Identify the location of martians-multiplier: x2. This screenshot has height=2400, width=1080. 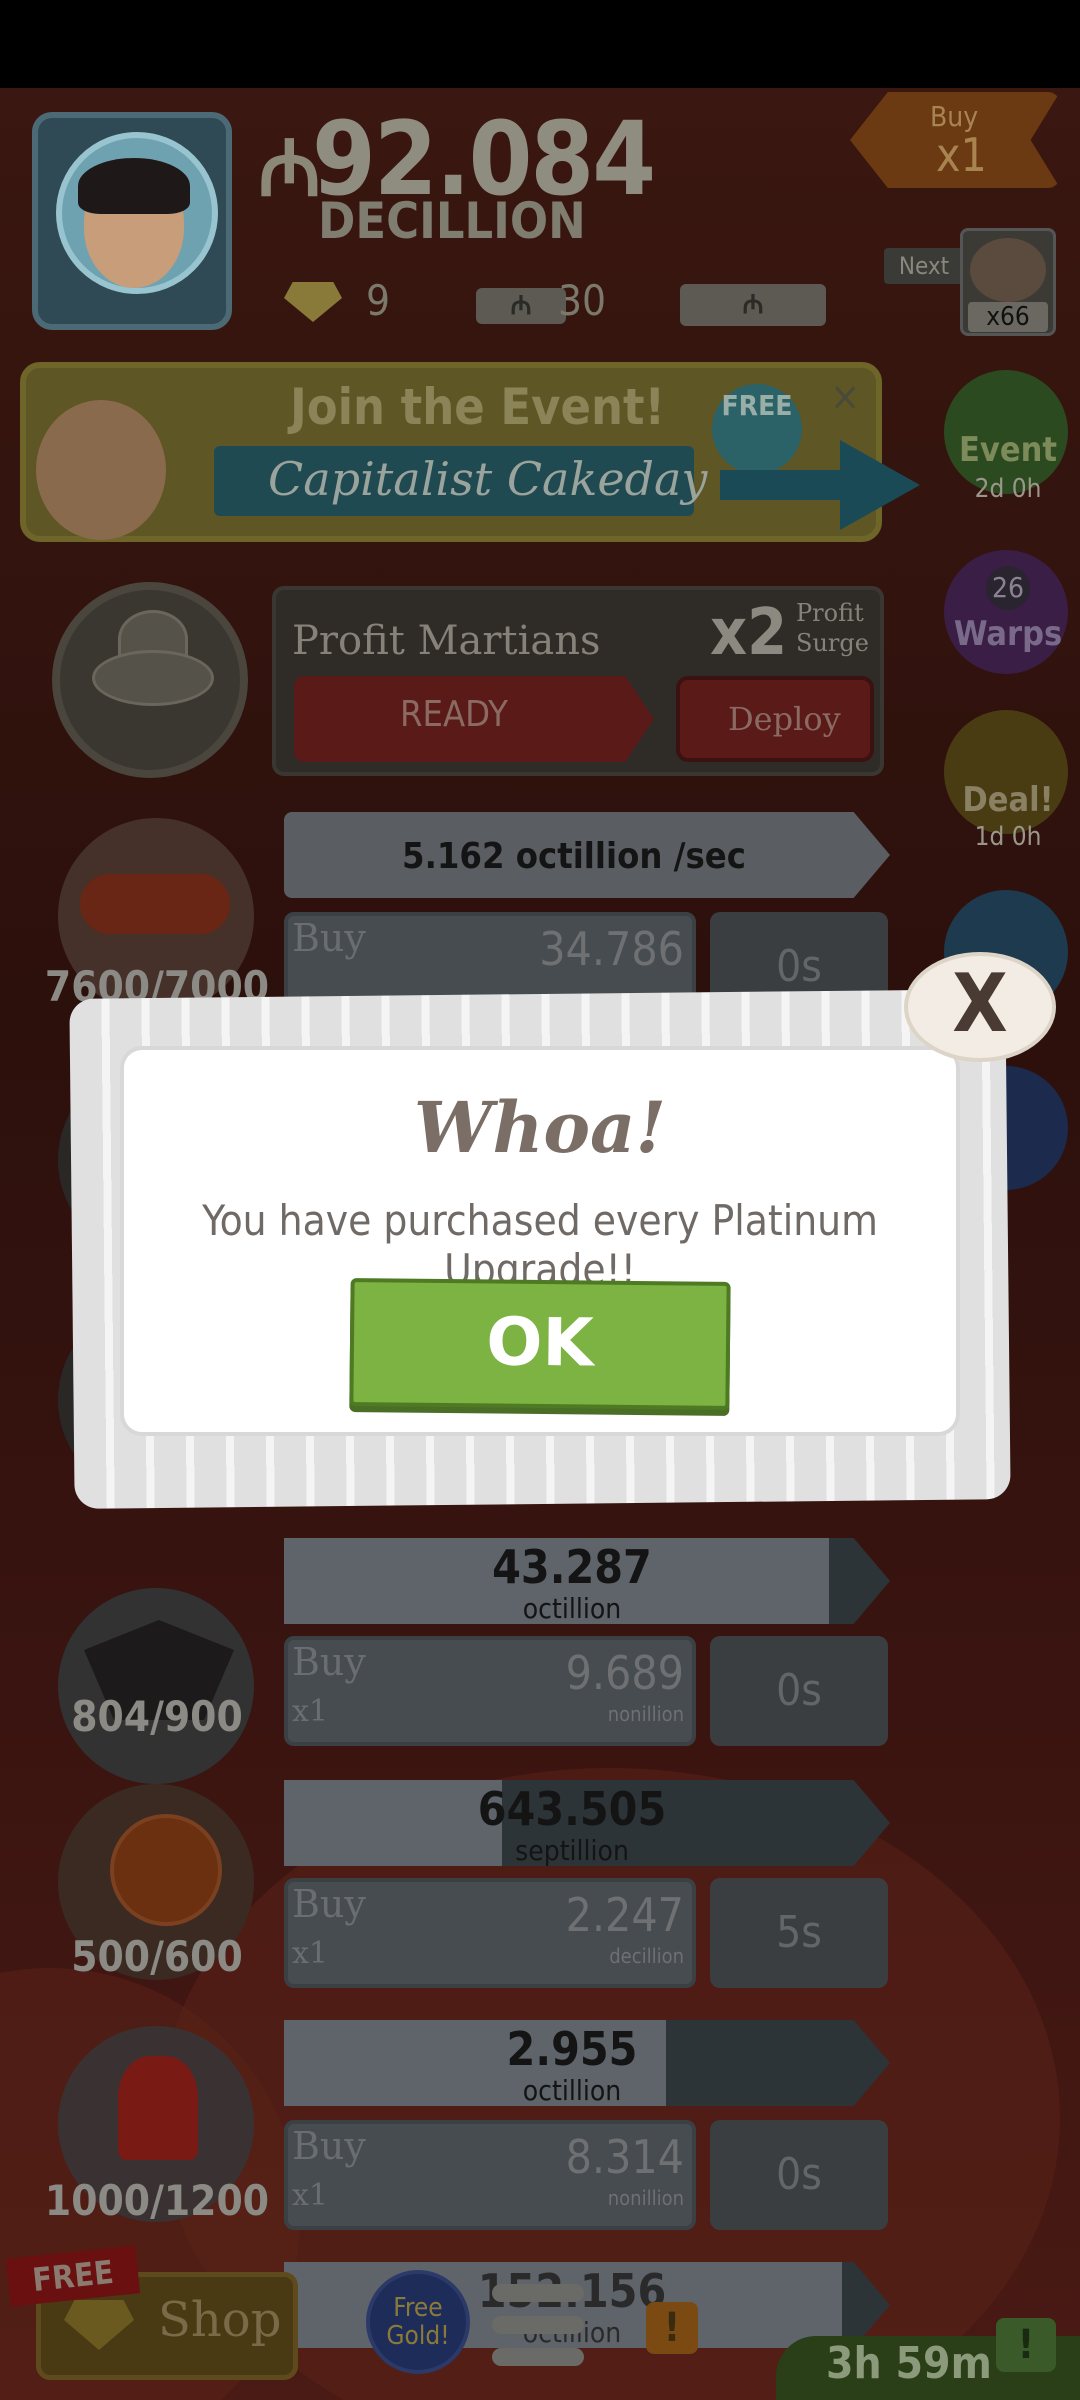
(749, 633).